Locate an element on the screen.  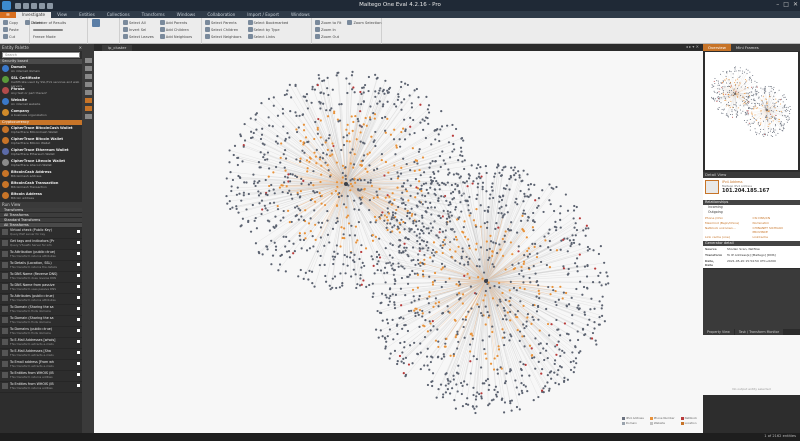
pointer-tool-icon is located at coordinates (88, 60).